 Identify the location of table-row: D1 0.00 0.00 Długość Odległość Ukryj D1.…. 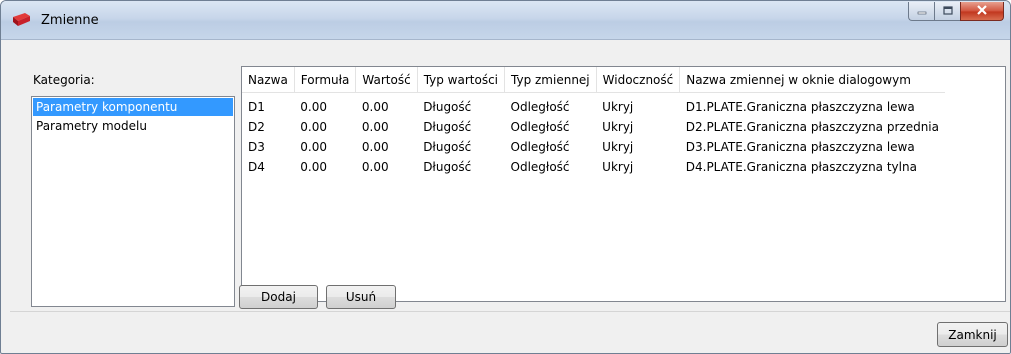
(593, 105).